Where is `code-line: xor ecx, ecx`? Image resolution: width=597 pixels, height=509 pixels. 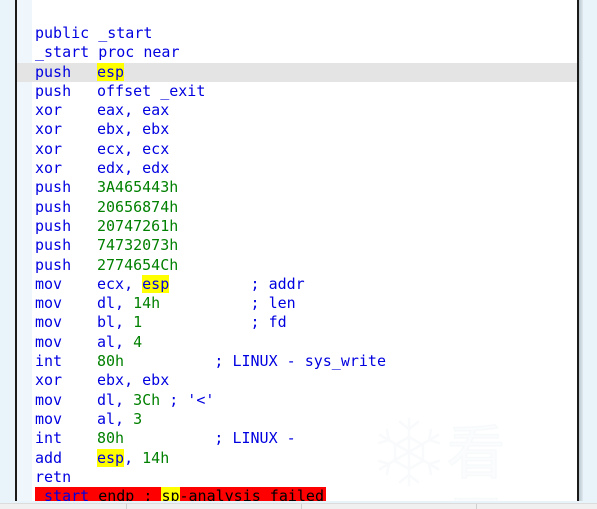 code-line: xor ecx, ecx is located at coordinates (306, 149).